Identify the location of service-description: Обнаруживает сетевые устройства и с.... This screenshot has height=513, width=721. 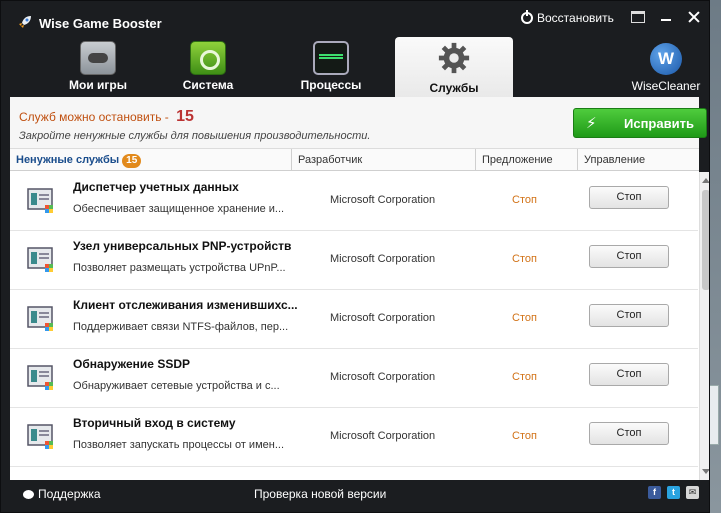
(176, 386).